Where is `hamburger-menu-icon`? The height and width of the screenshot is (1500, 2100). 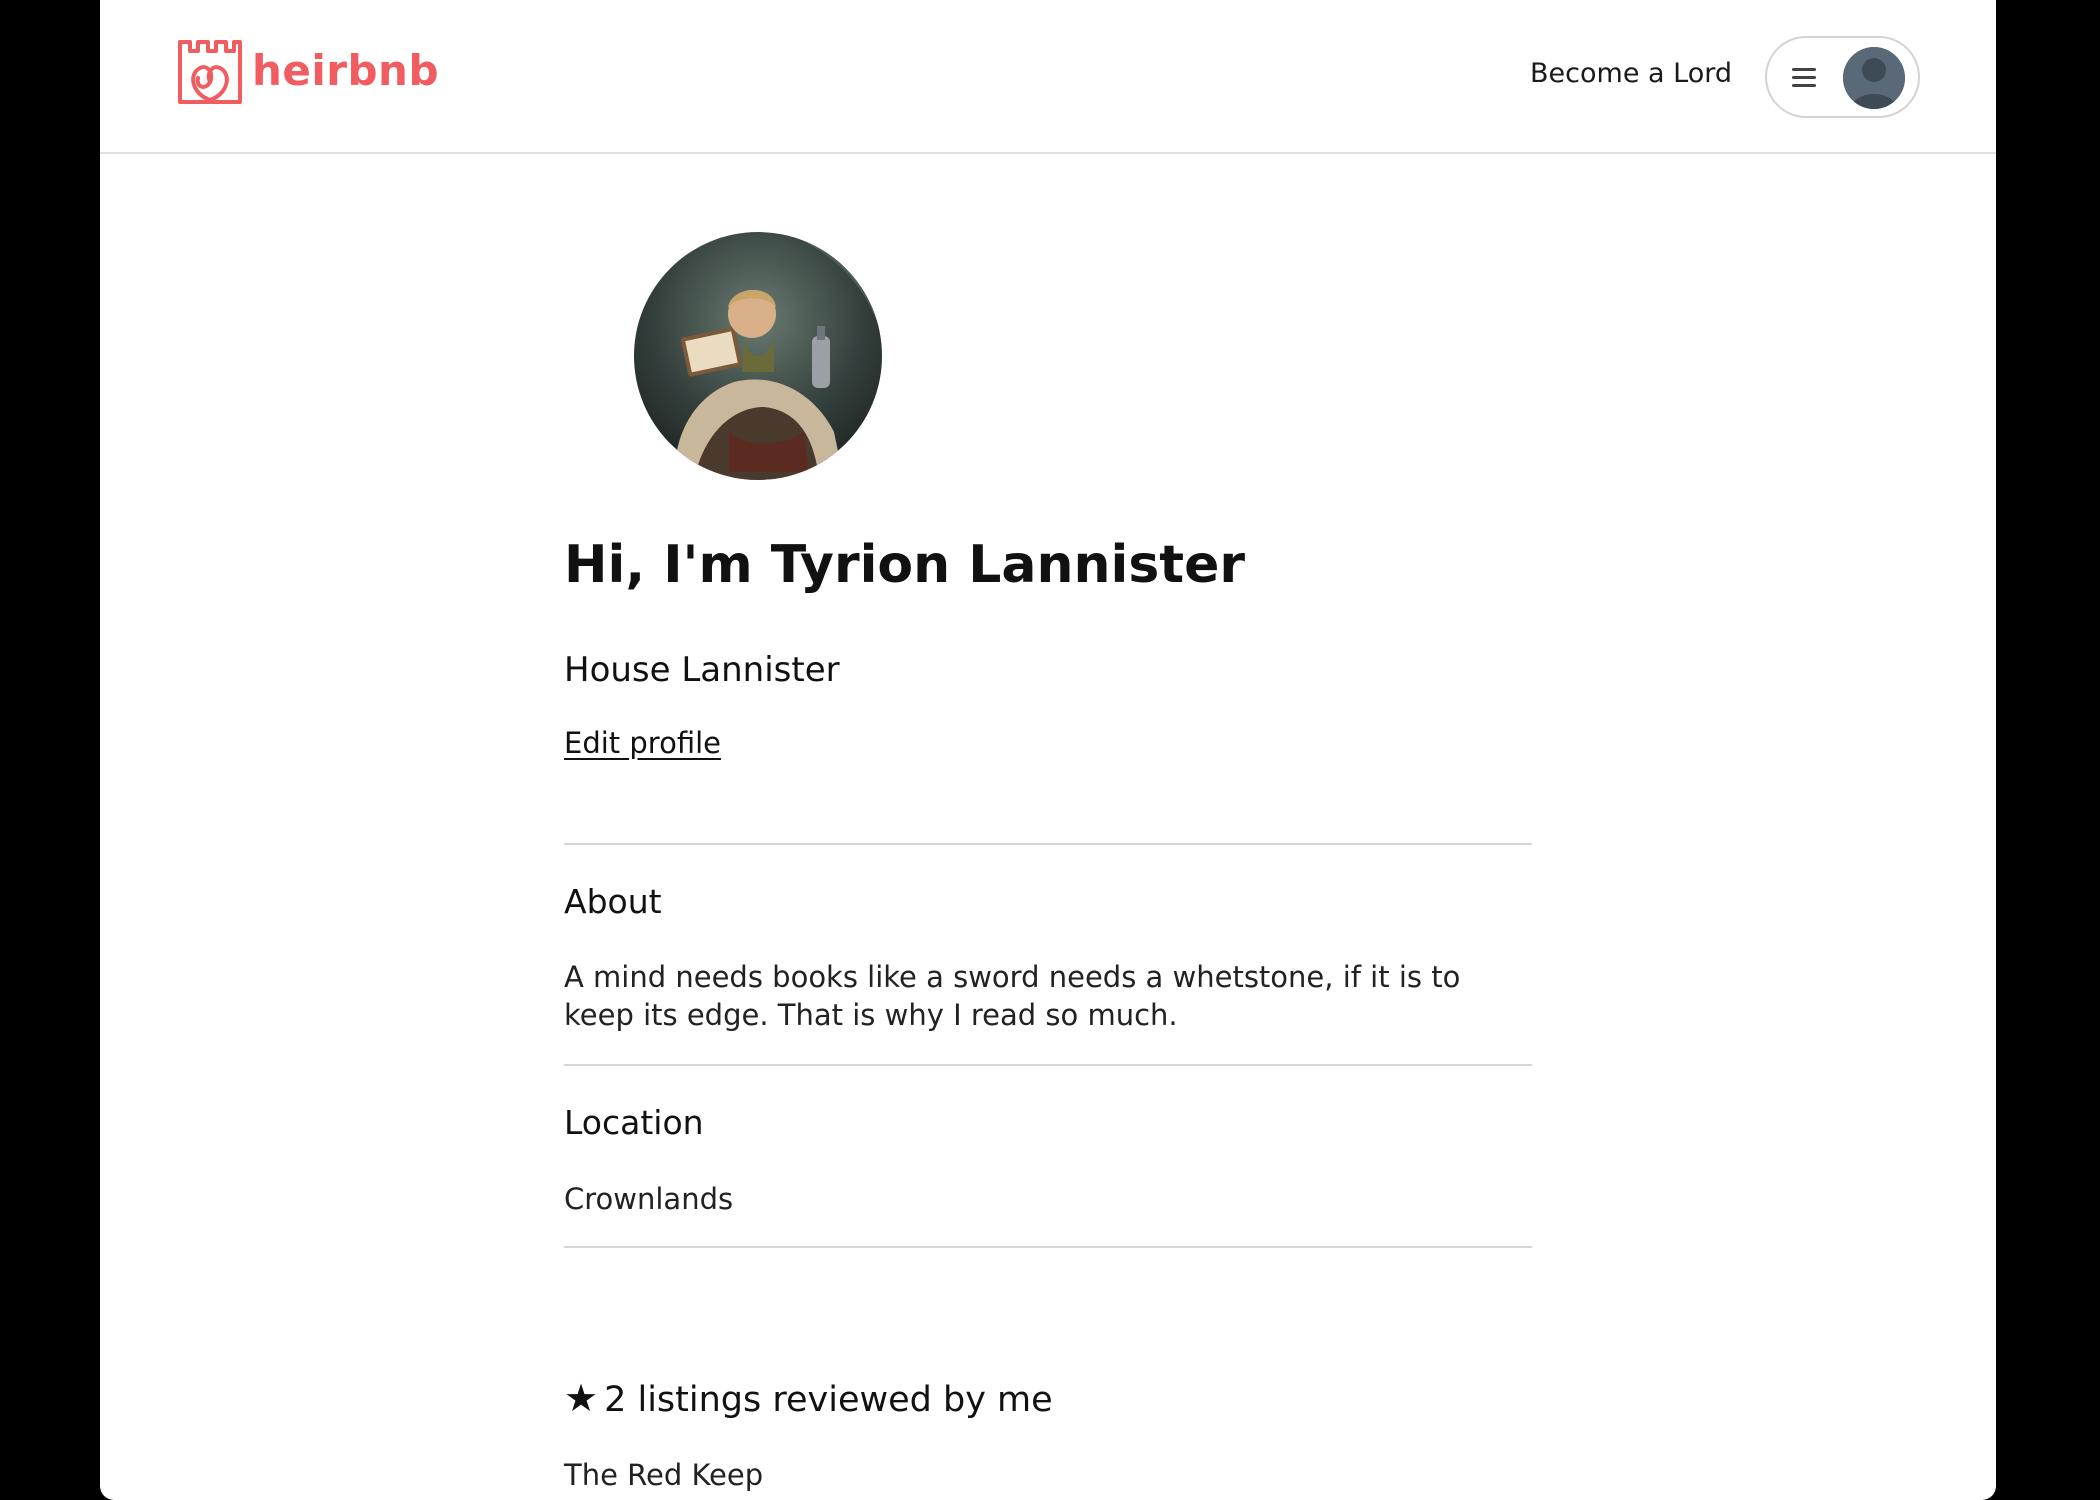
hamburger-menu-icon is located at coordinates (1804, 78).